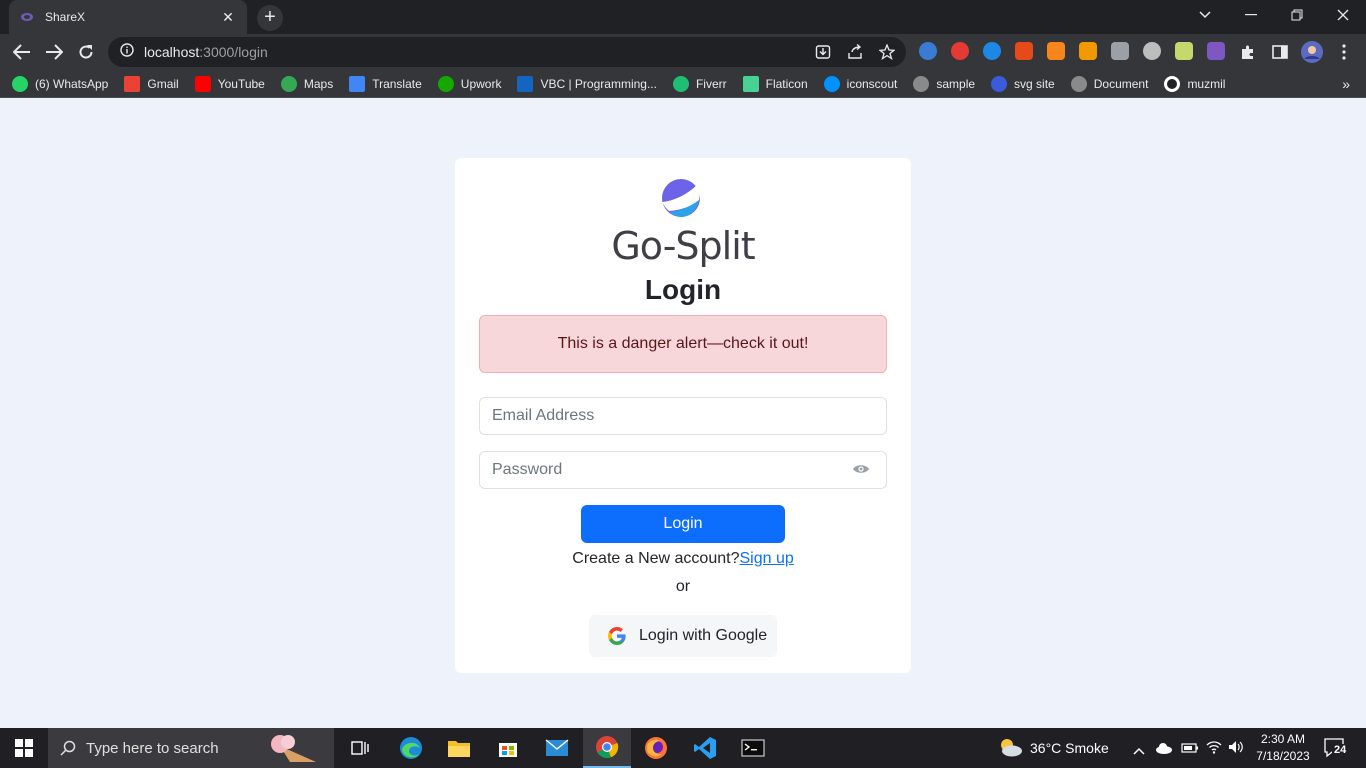 The height and width of the screenshot is (768, 1366). I want to click on vscode-icon, so click(705, 748).